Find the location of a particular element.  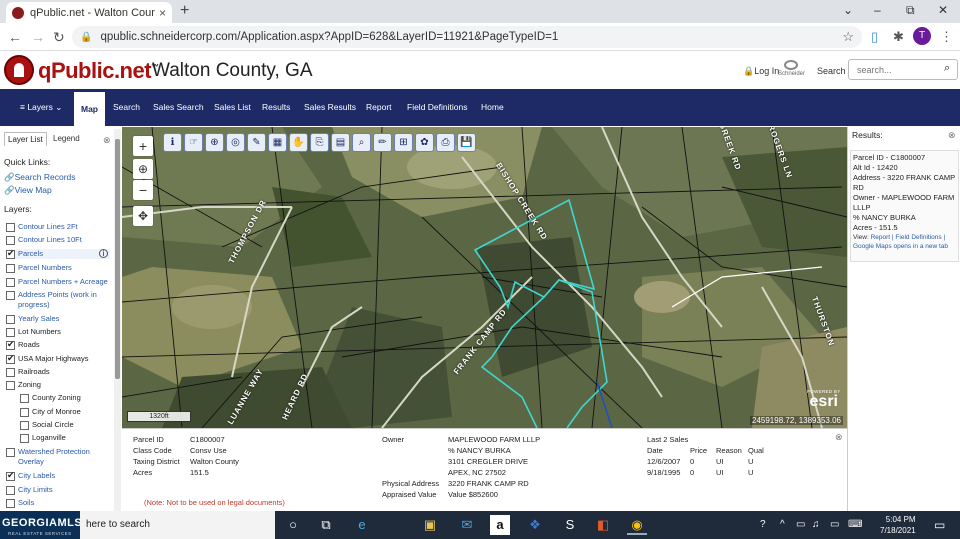

tab-layer-list: Layer List is located at coordinates (25, 139).